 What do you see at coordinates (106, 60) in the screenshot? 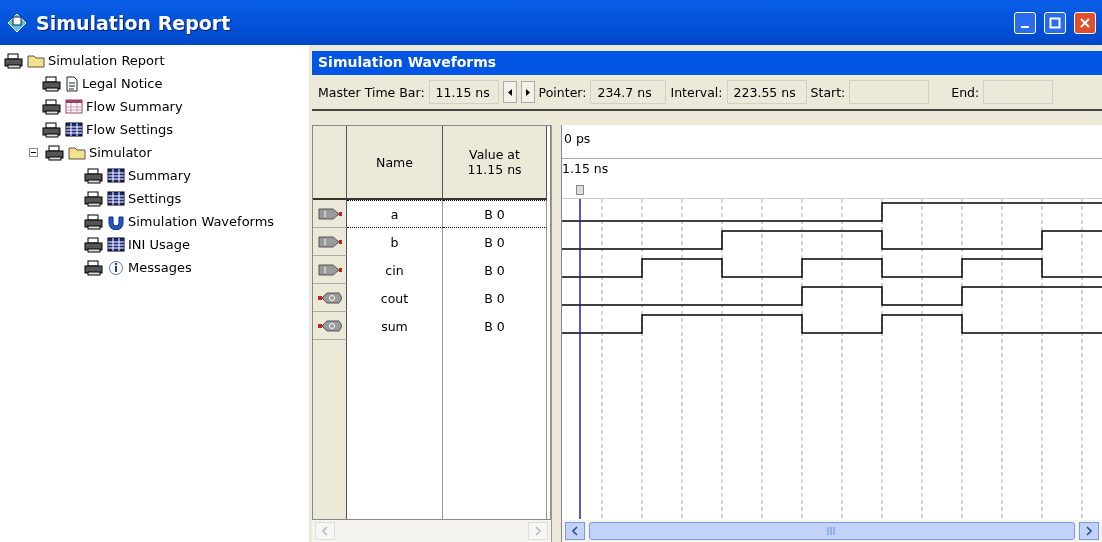
I see `tree-item: Simulation Report` at bounding box center [106, 60].